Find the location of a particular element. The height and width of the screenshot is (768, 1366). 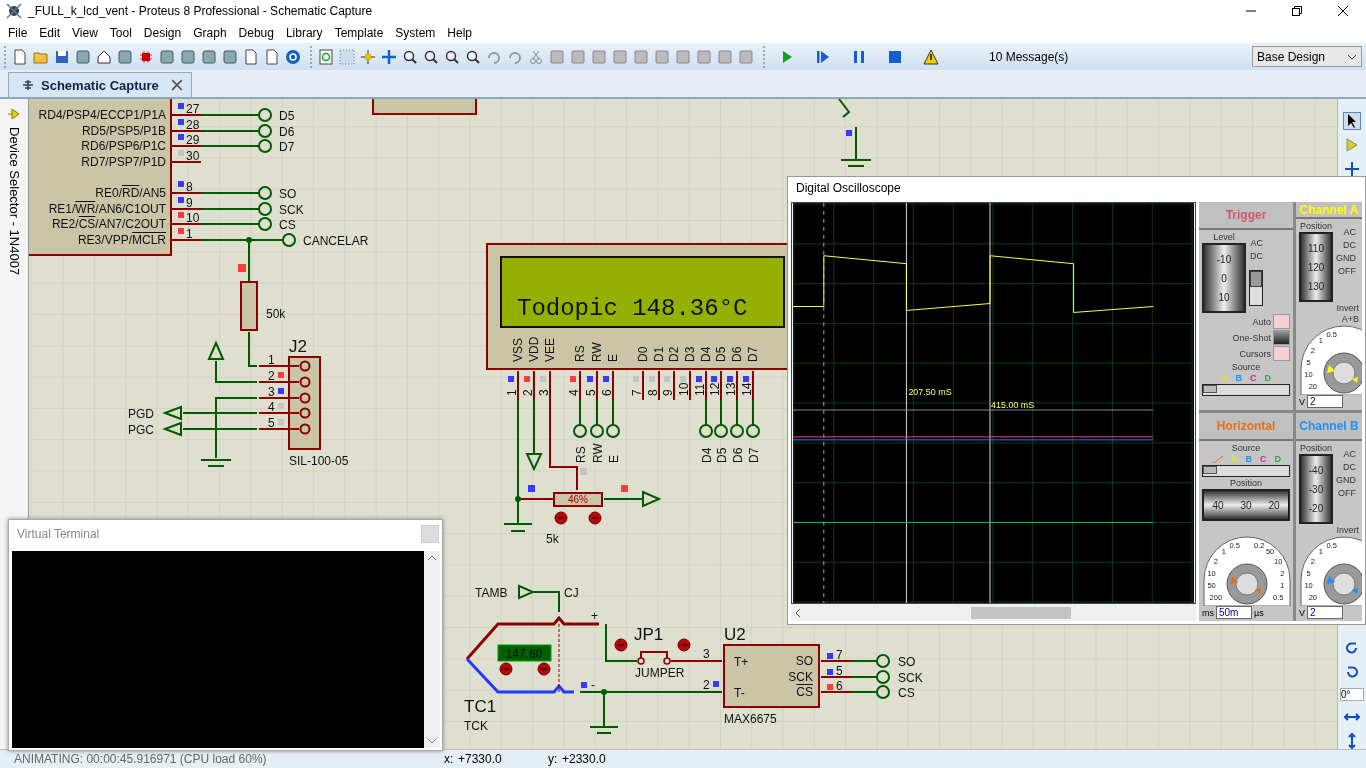

net-label: D4 is located at coordinates (707, 455).